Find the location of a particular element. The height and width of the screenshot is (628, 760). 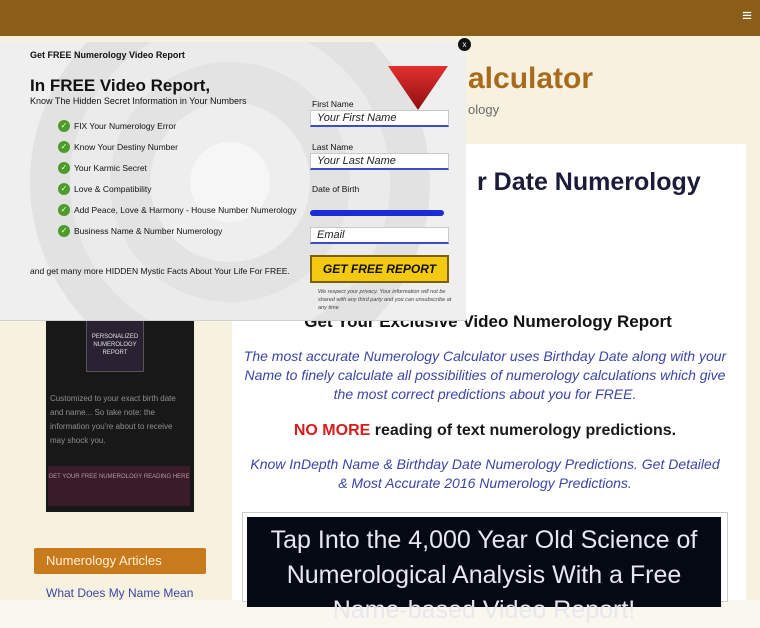

last-name-field is located at coordinates (379, 161).